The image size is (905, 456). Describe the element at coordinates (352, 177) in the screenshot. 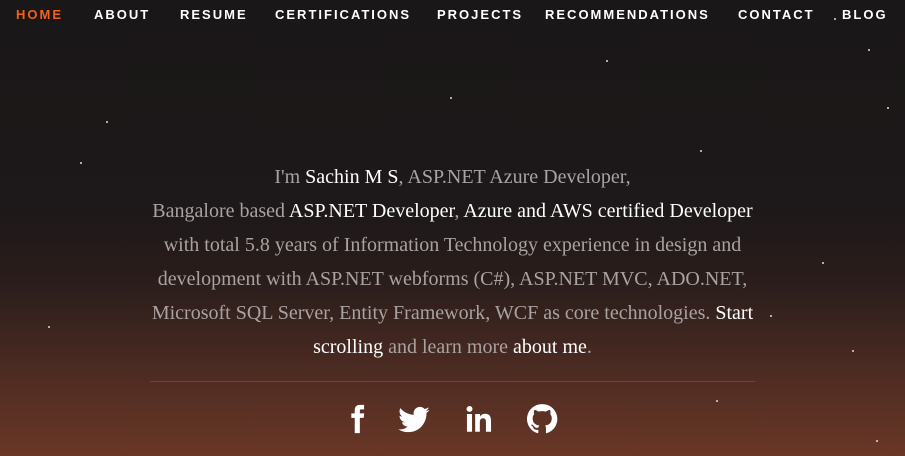

I see `owner-name: Sachin M S` at that location.